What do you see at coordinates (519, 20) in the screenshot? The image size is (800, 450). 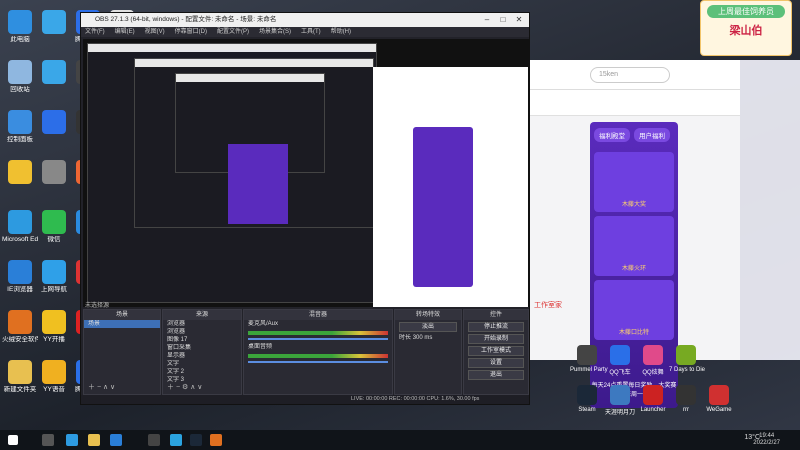 I see `close-icon: ✕` at bounding box center [519, 20].